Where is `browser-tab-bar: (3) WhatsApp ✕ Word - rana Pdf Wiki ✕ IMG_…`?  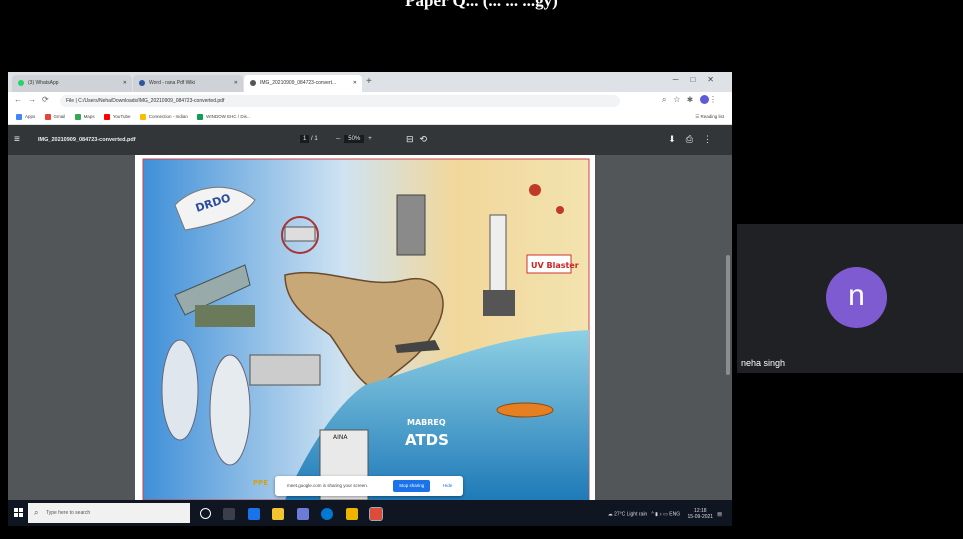 browser-tab-bar: (3) WhatsApp ✕ Word - rana Pdf Wiki ✕ IMG_… is located at coordinates (370, 82).